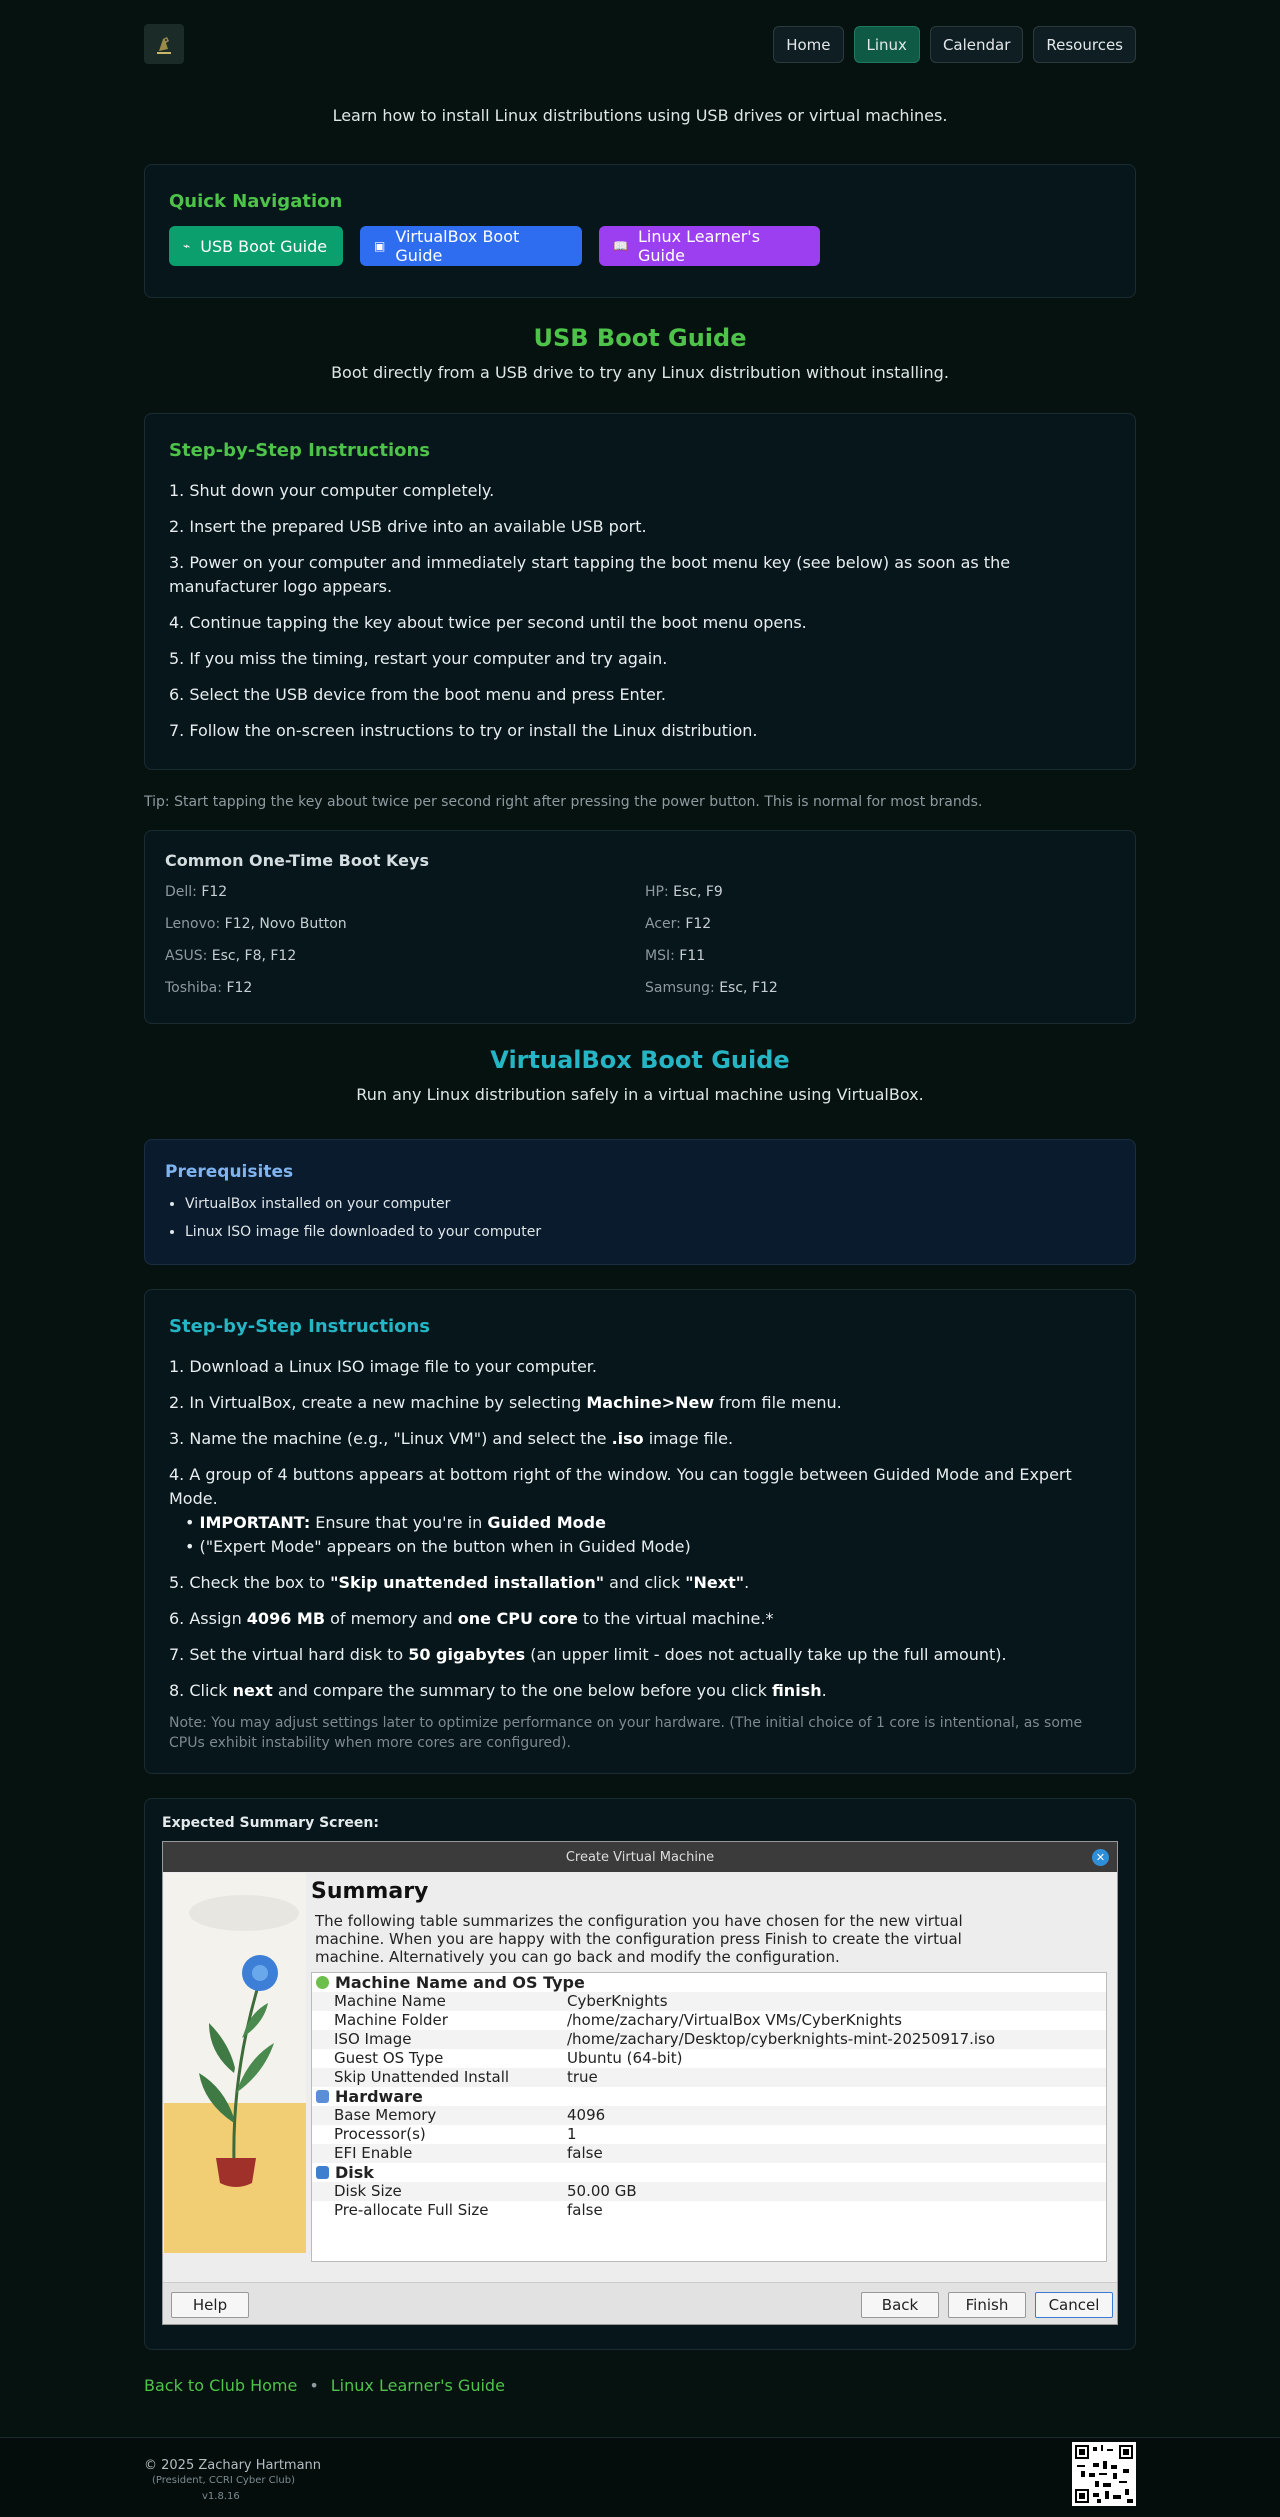 The height and width of the screenshot is (2517, 1280). What do you see at coordinates (709, 2077) in the screenshot?
I see `table-row: Skip Unattended Install true` at bounding box center [709, 2077].